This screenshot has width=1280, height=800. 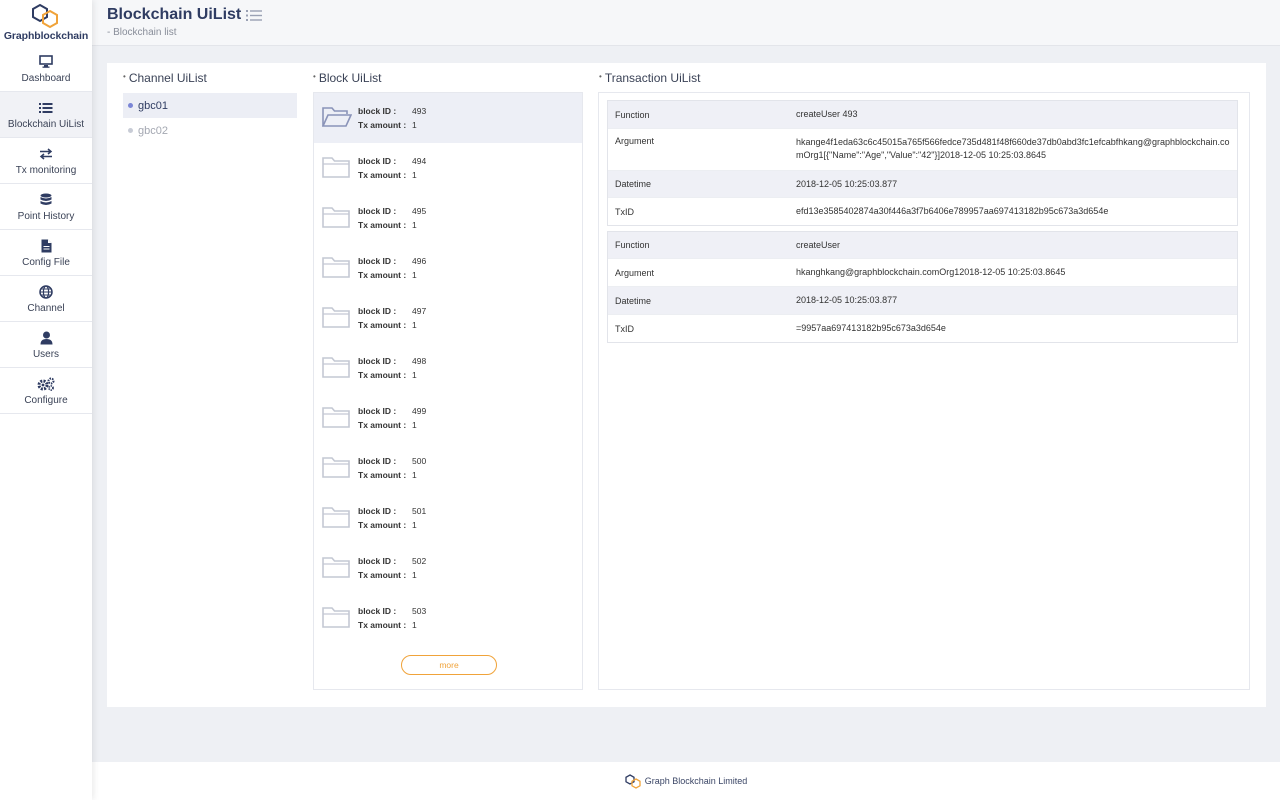 I want to click on sidebar-item-dashboard: Dashboard, so click(x=46, y=69).